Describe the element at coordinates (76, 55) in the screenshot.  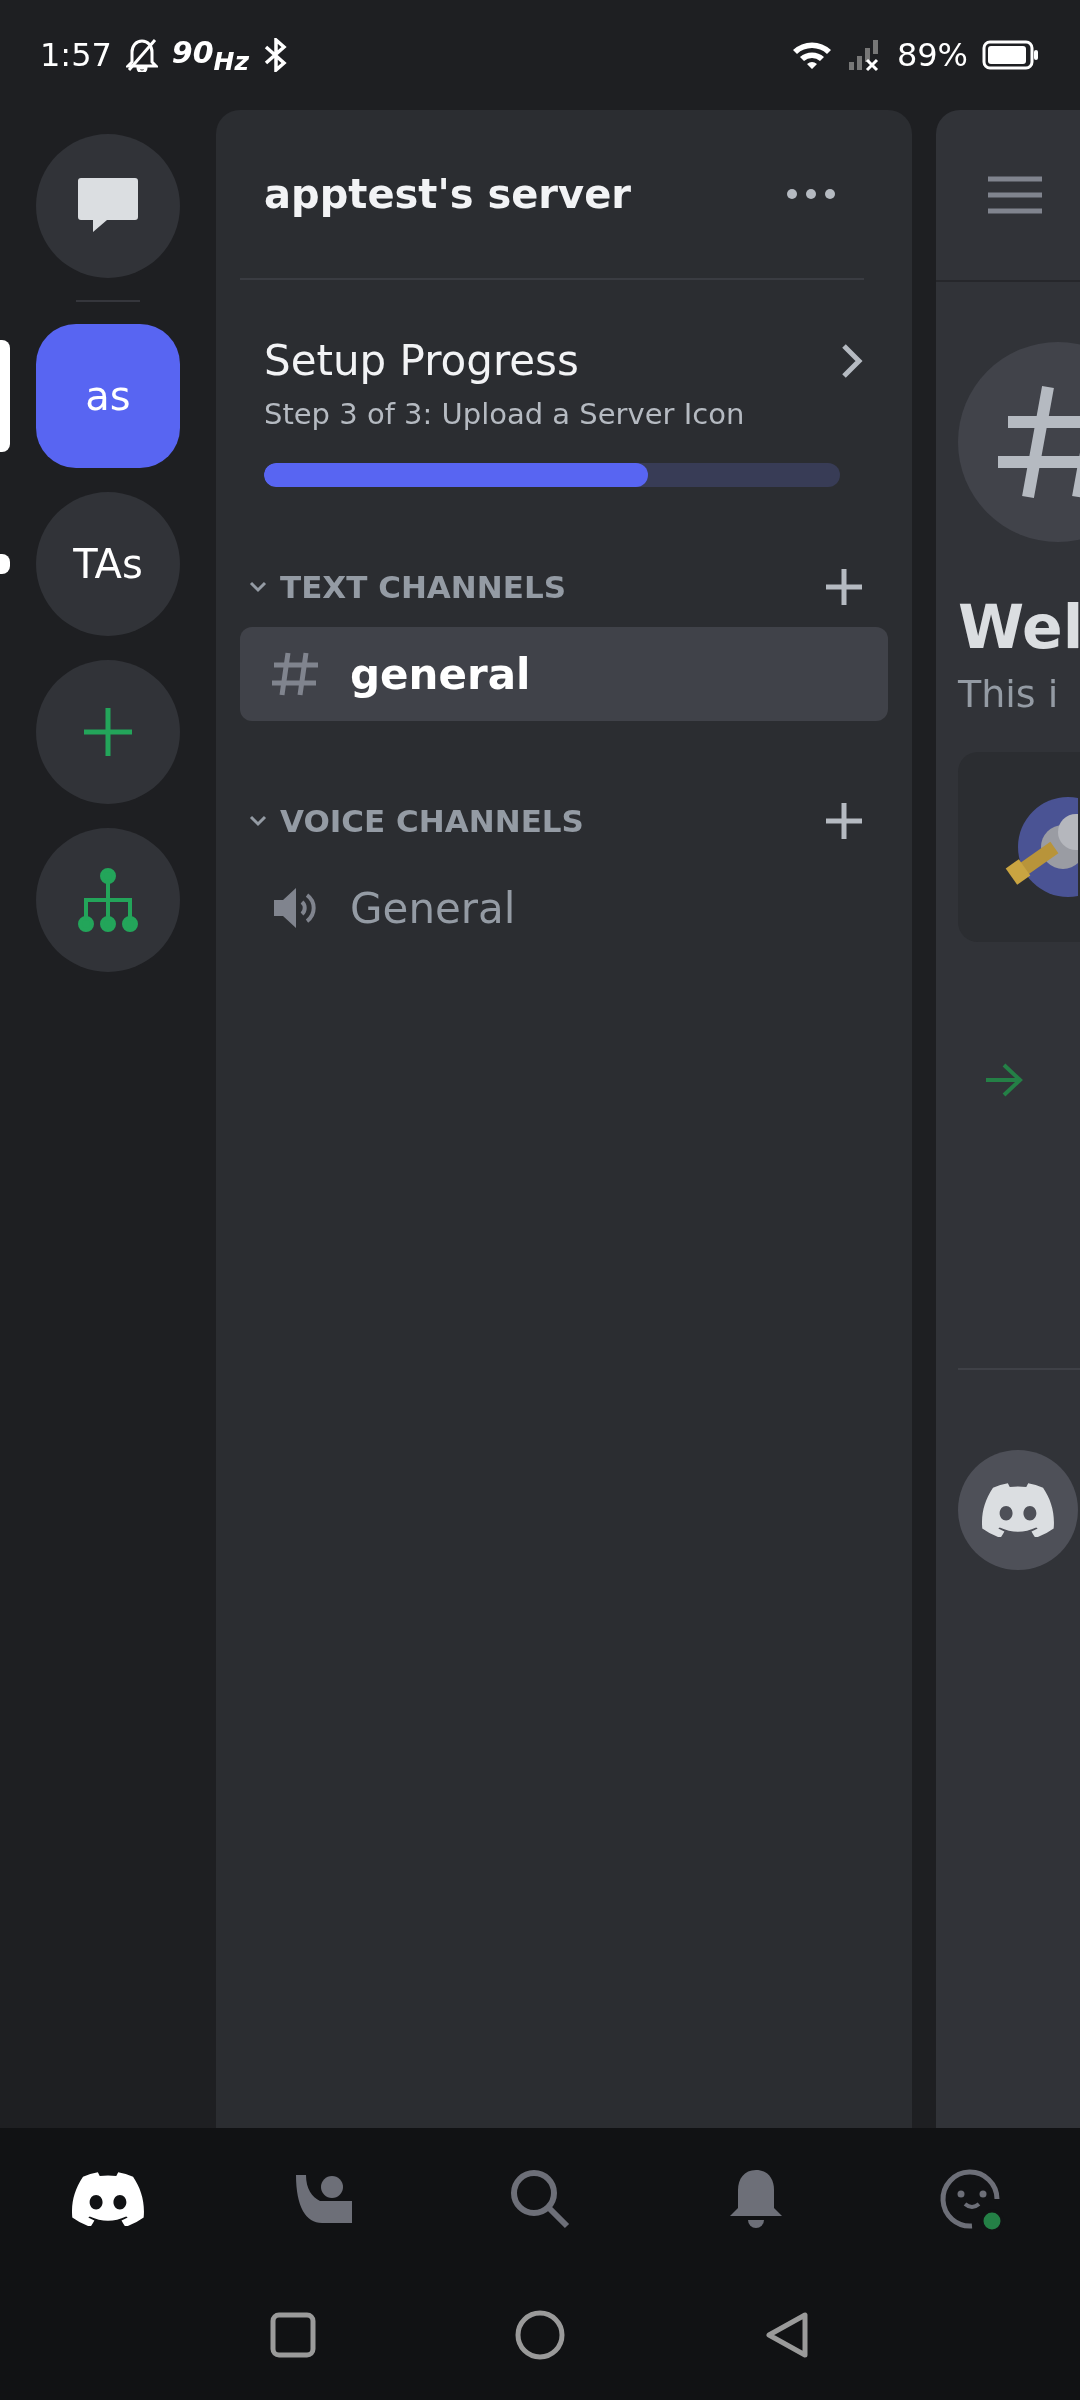
I see `status-time: 1:57` at that location.